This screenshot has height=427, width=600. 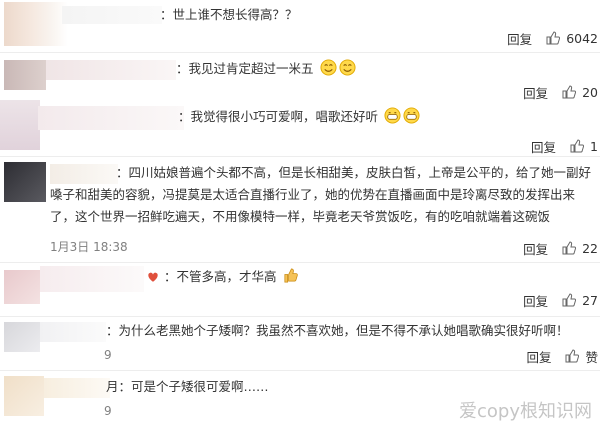 What do you see at coordinates (89, 247) in the screenshot?
I see `comment-time: 1月3日 18:38` at bounding box center [89, 247].